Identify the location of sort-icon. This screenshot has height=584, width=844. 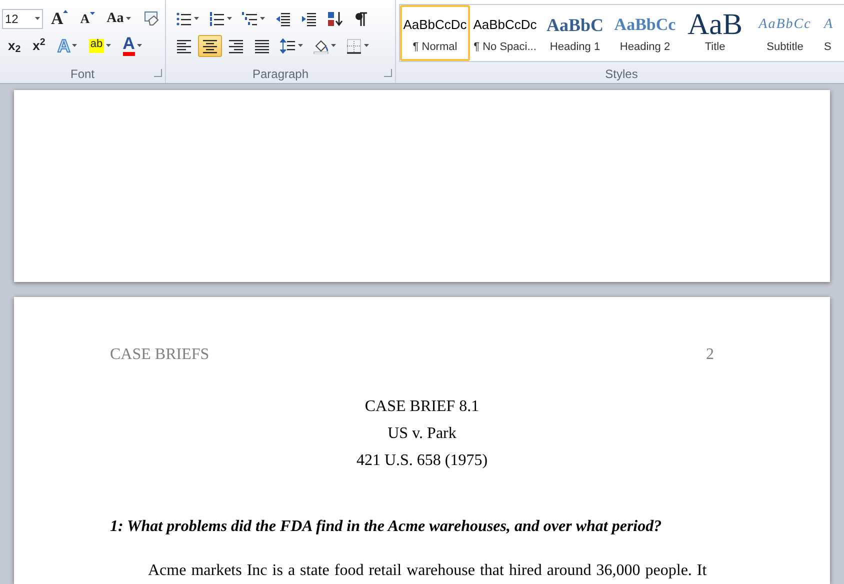
(335, 18).